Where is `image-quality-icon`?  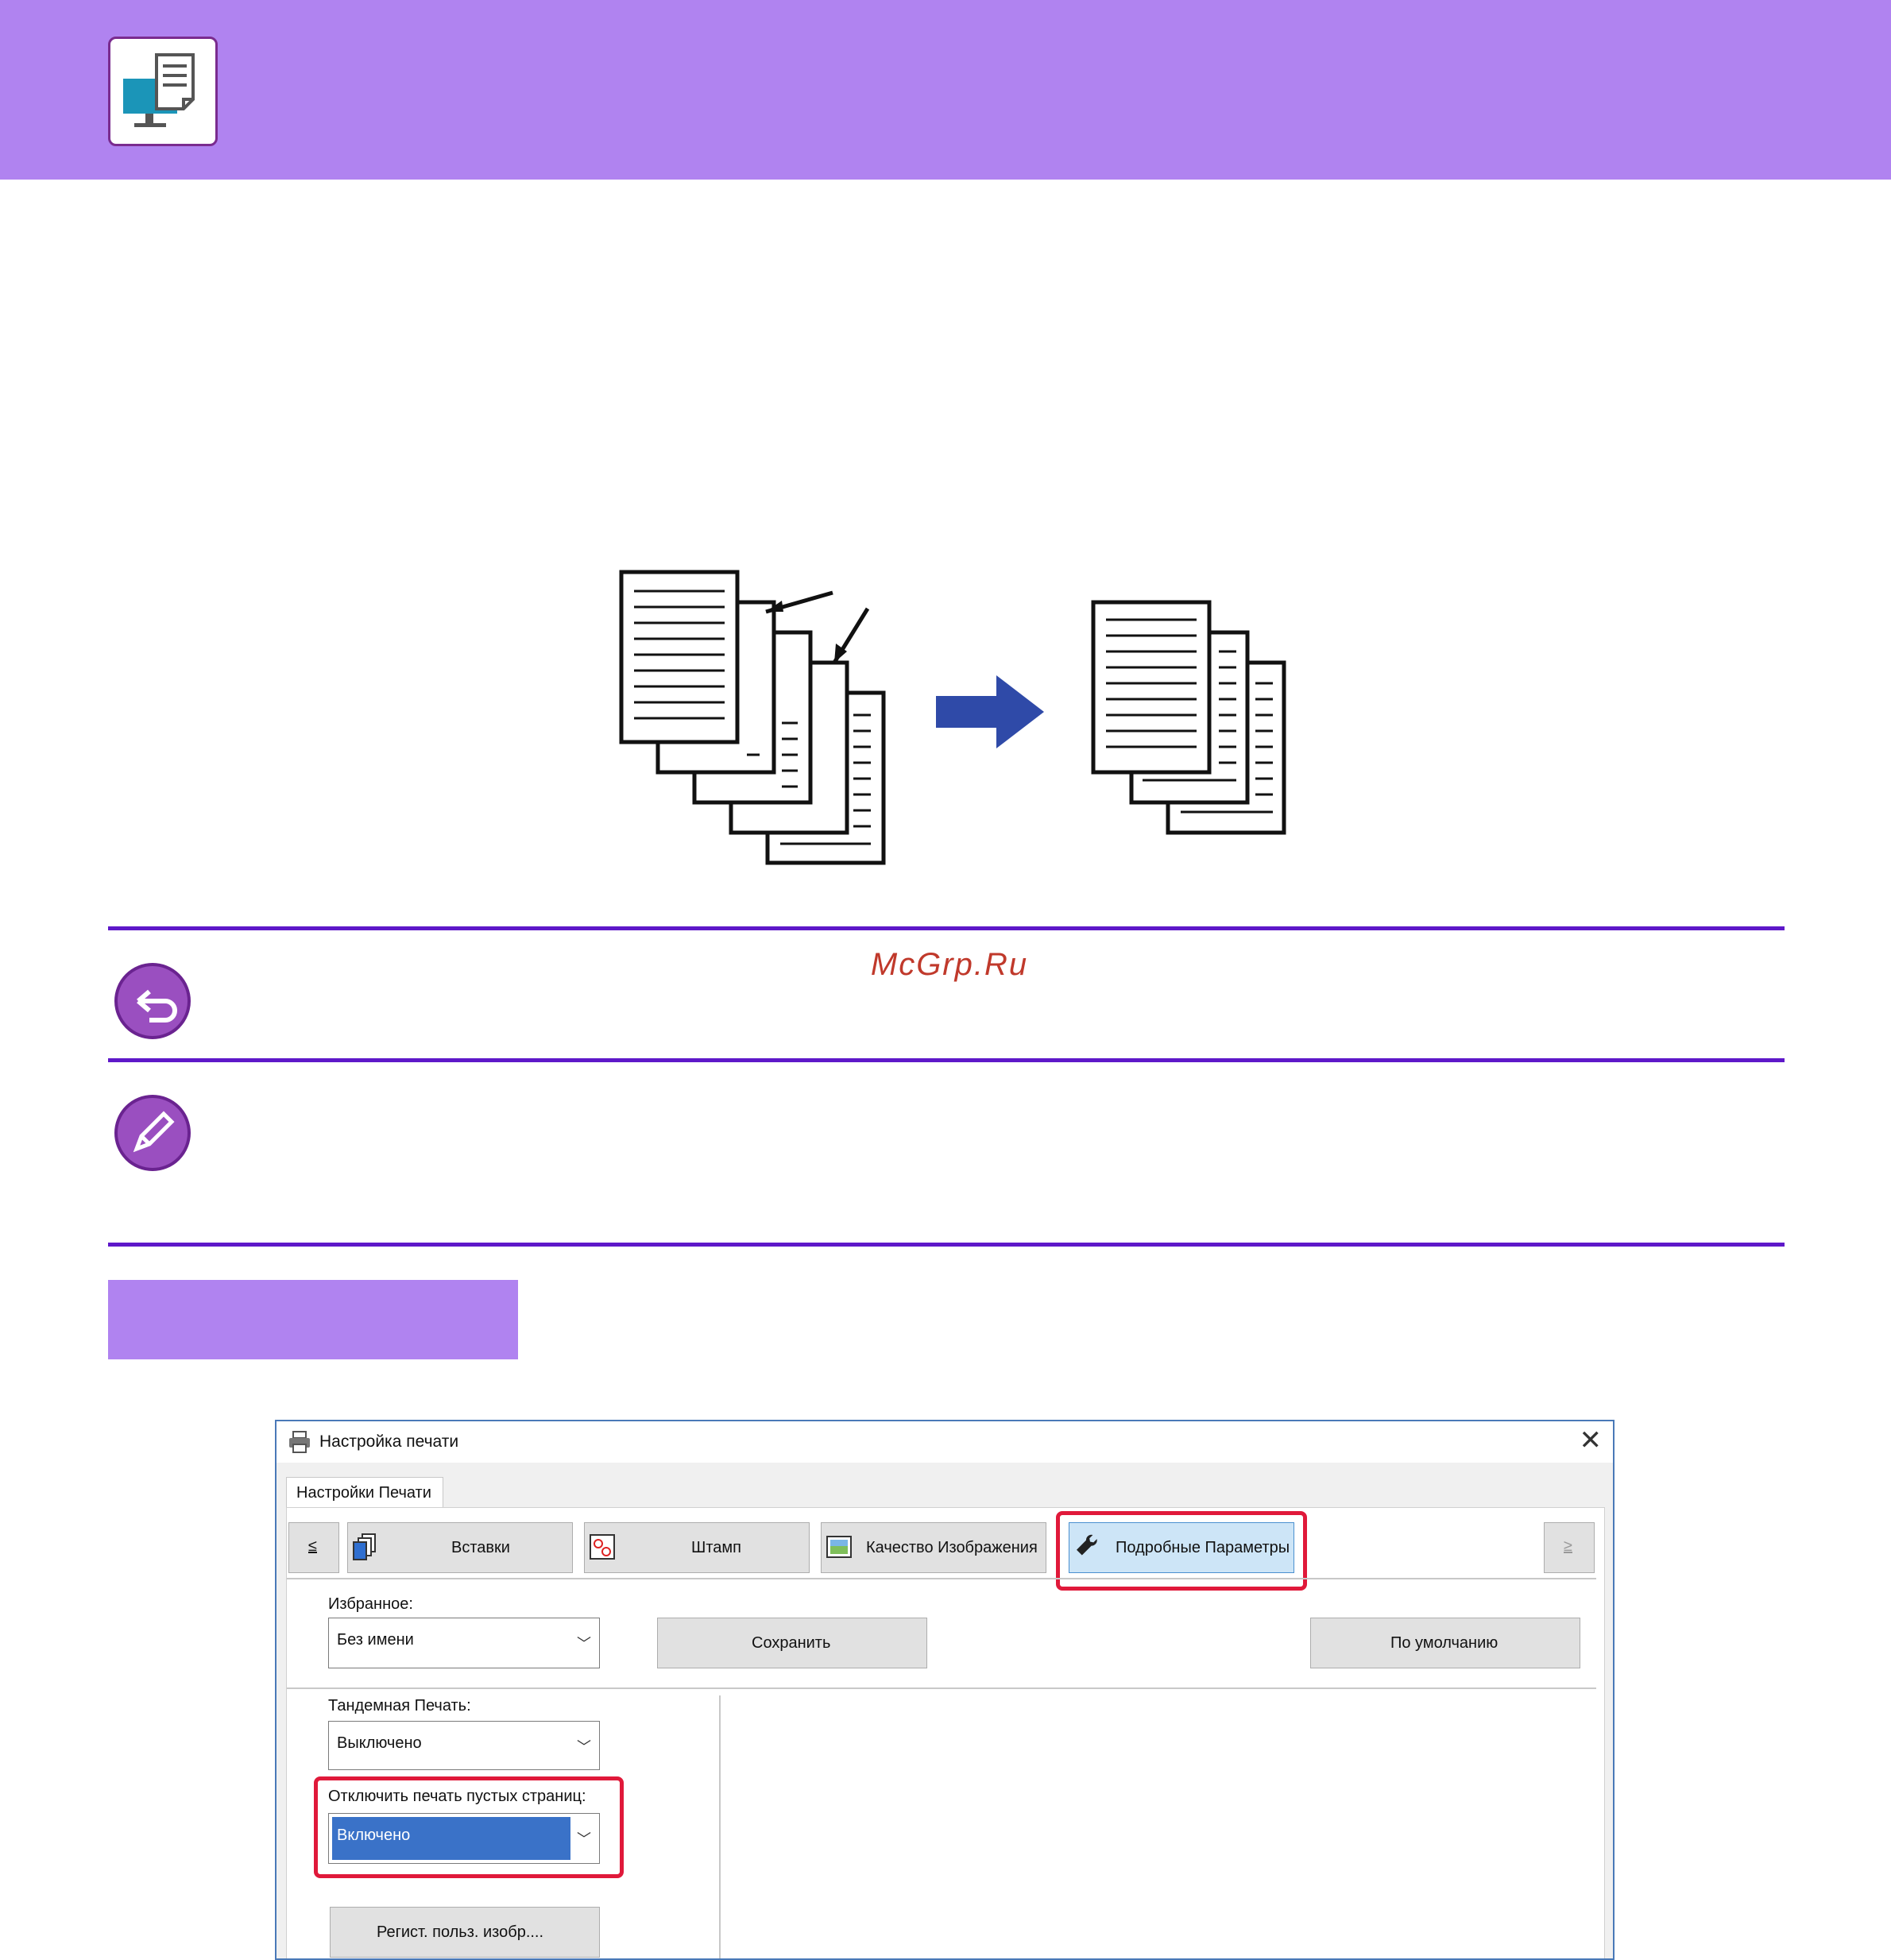 image-quality-icon is located at coordinates (839, 1547).